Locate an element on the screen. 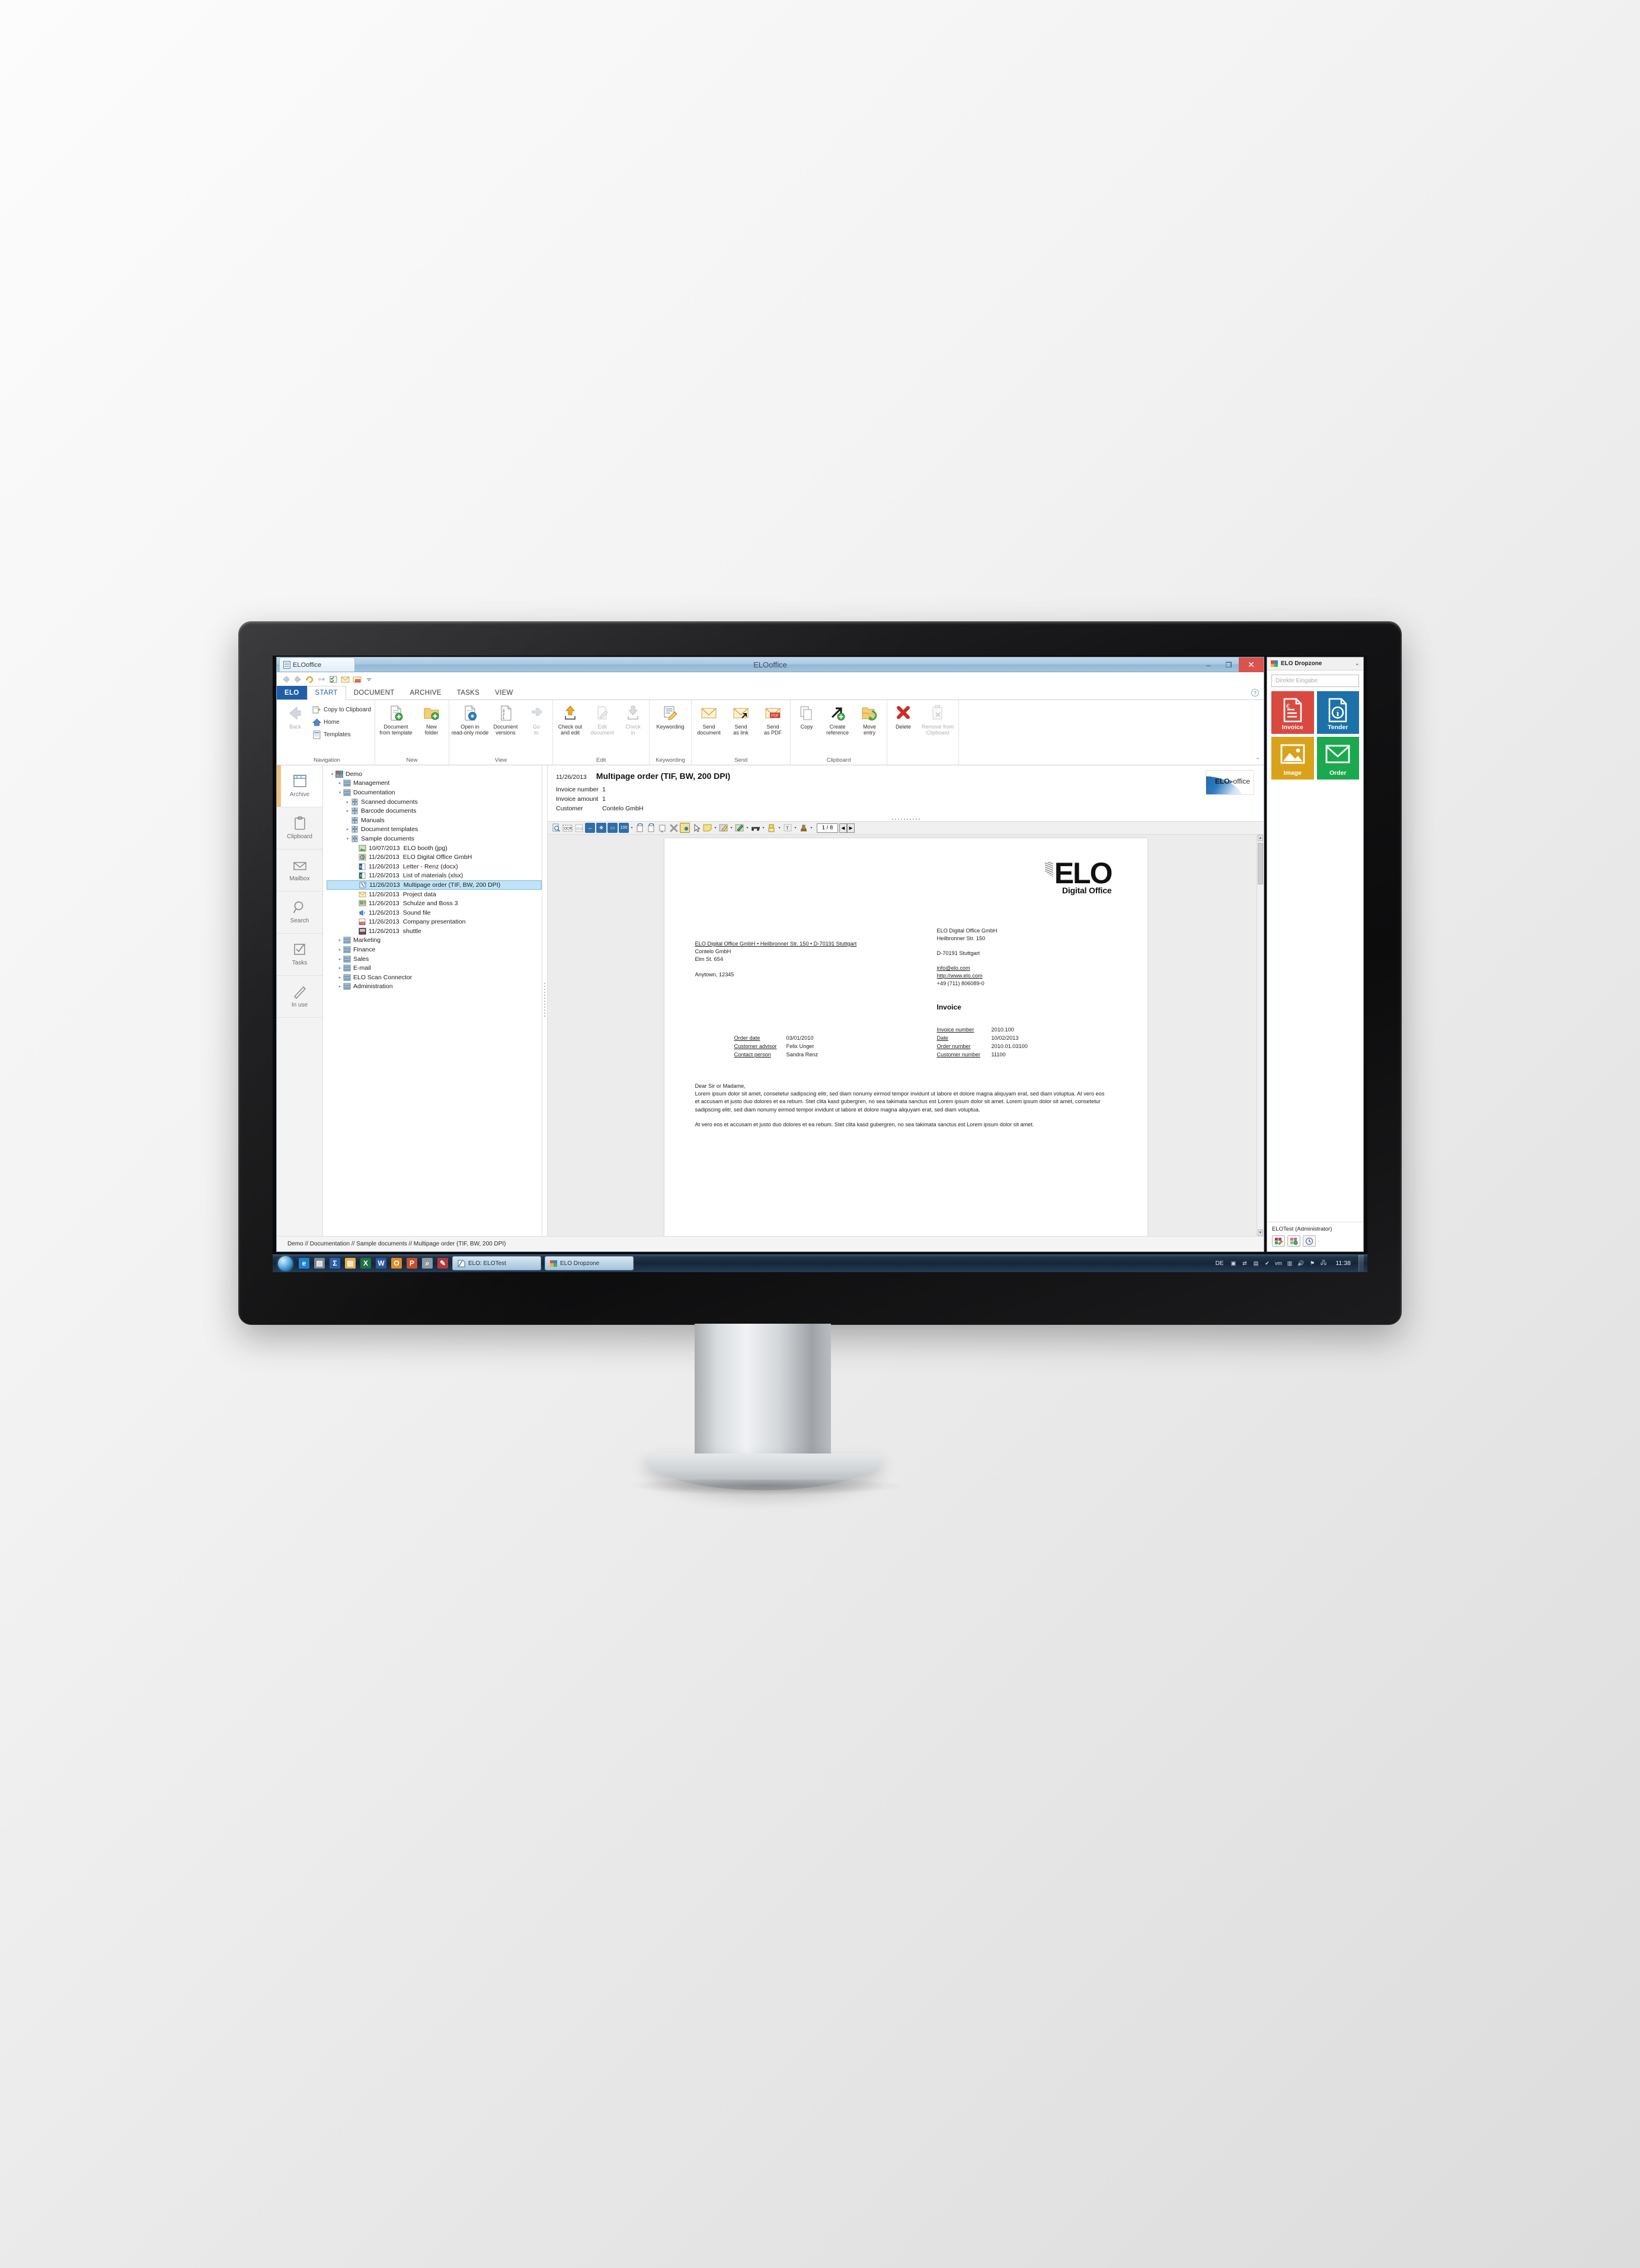 This screenshot has width=1640, height=2268. refresh-icon is located at coordinates (309, 679).